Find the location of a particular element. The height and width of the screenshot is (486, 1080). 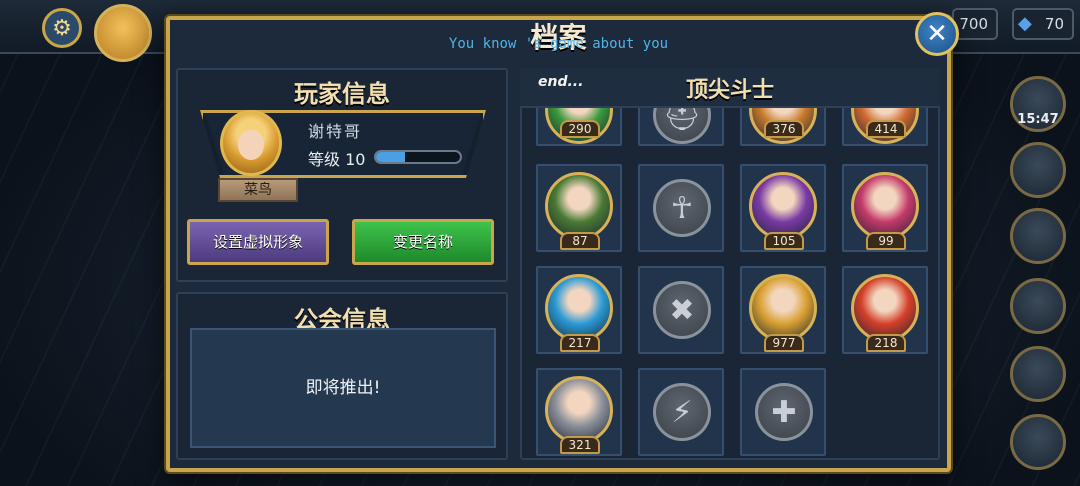

fighter-cell: 977 is located at coordinates (783, 310).